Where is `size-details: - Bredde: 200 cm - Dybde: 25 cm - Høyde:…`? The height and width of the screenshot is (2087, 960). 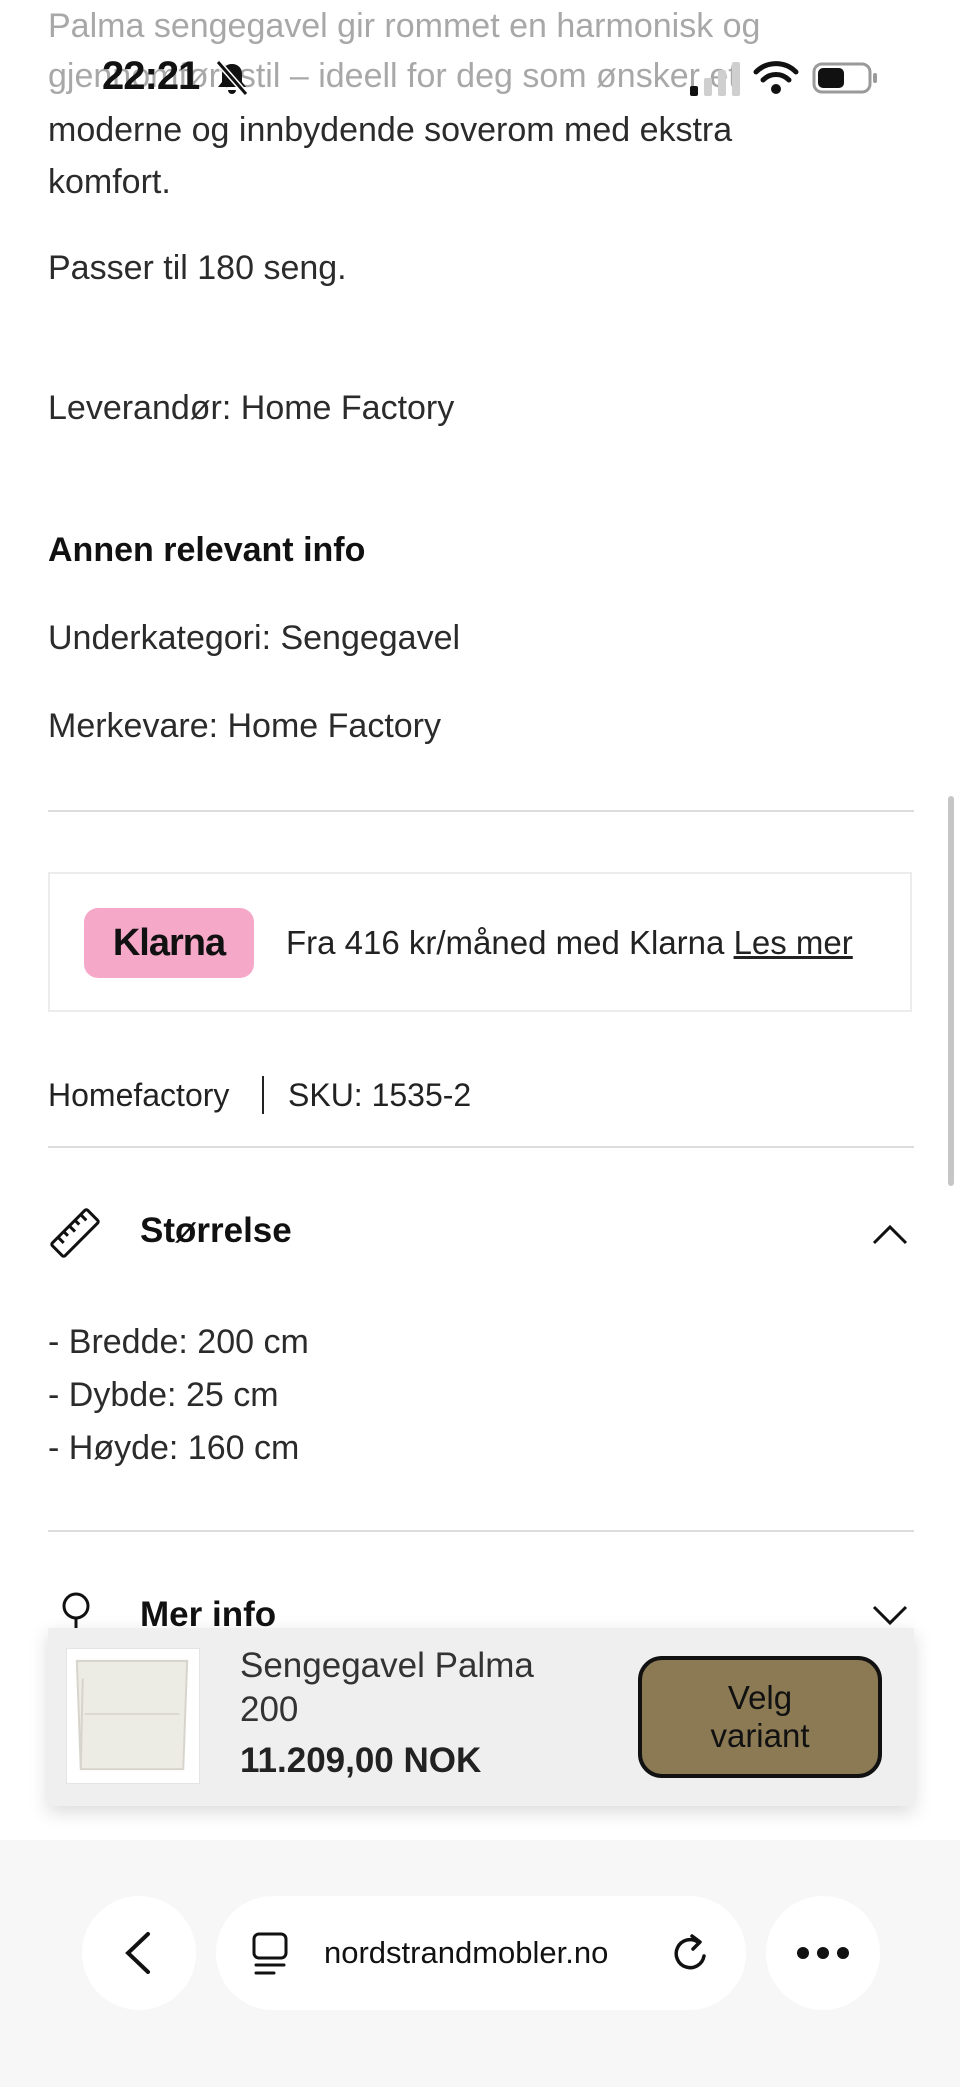 size-details: - Bredde: 200 cm - Dybde: 25 cm - Høyde:… is located at coordinates (178, 1395).